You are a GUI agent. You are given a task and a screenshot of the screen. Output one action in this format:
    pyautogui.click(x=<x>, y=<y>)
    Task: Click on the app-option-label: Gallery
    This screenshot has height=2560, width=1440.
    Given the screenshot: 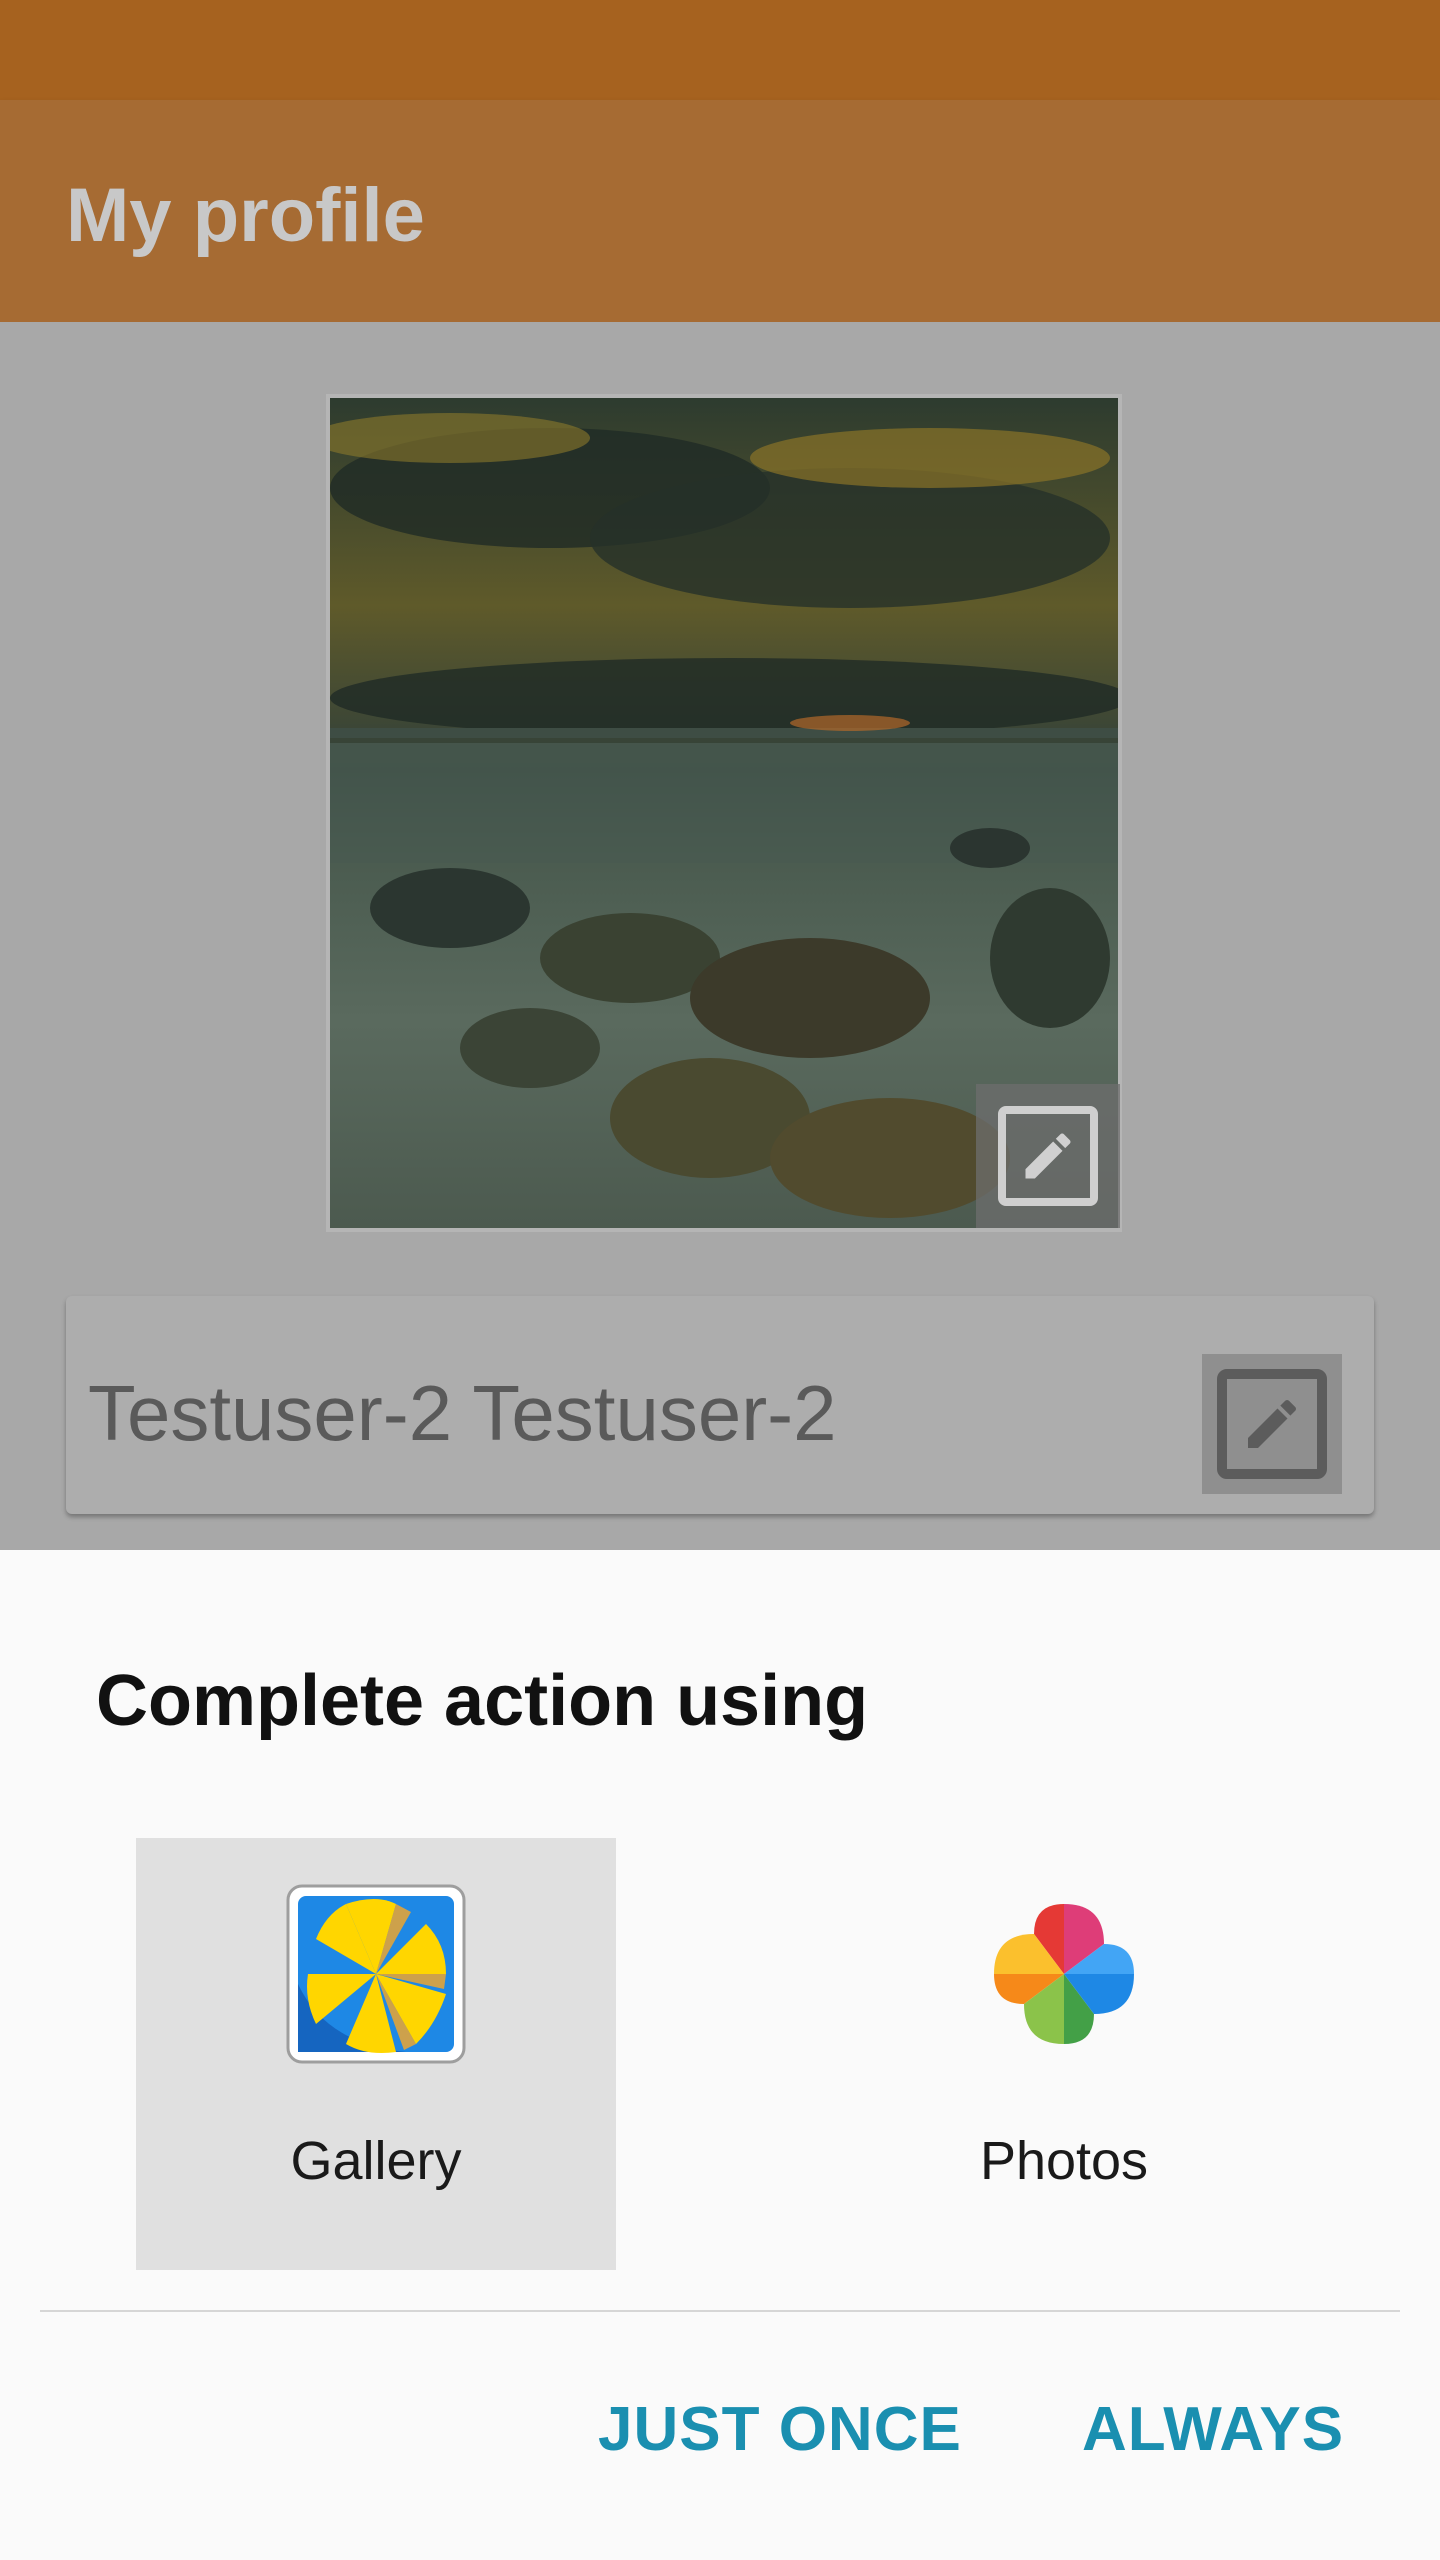 What is the action you would take?
    pyautogui.click(x=376, y=2161)
    